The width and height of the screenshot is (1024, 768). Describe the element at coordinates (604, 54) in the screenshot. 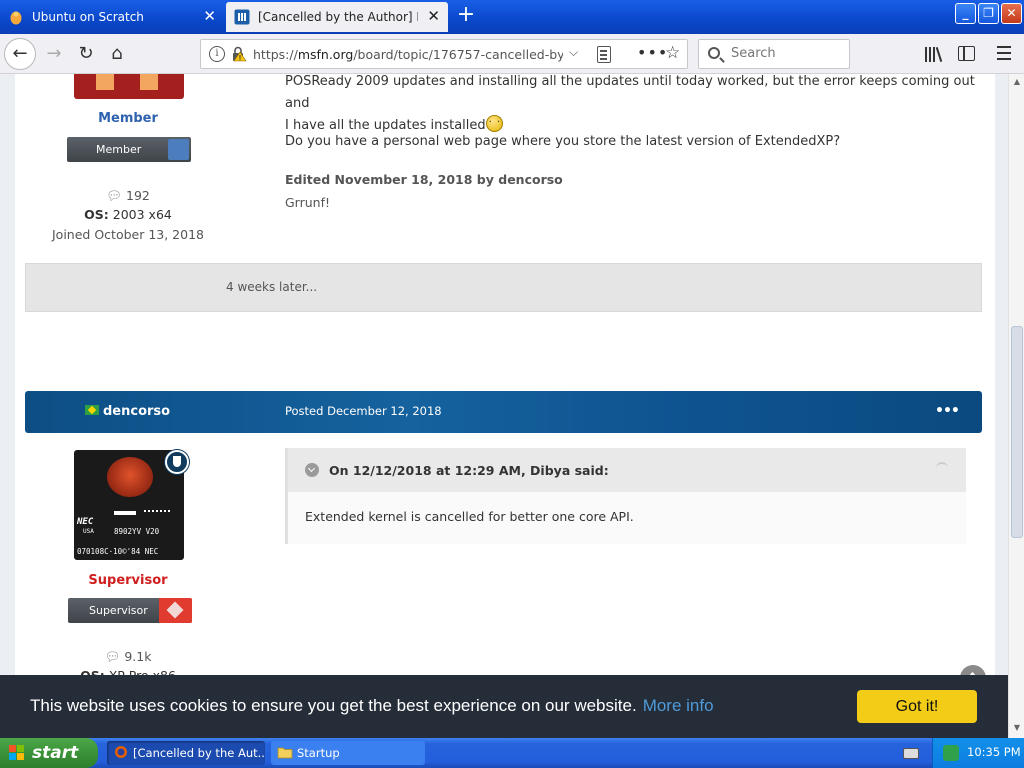

I see `reader-view-icon` at that location.